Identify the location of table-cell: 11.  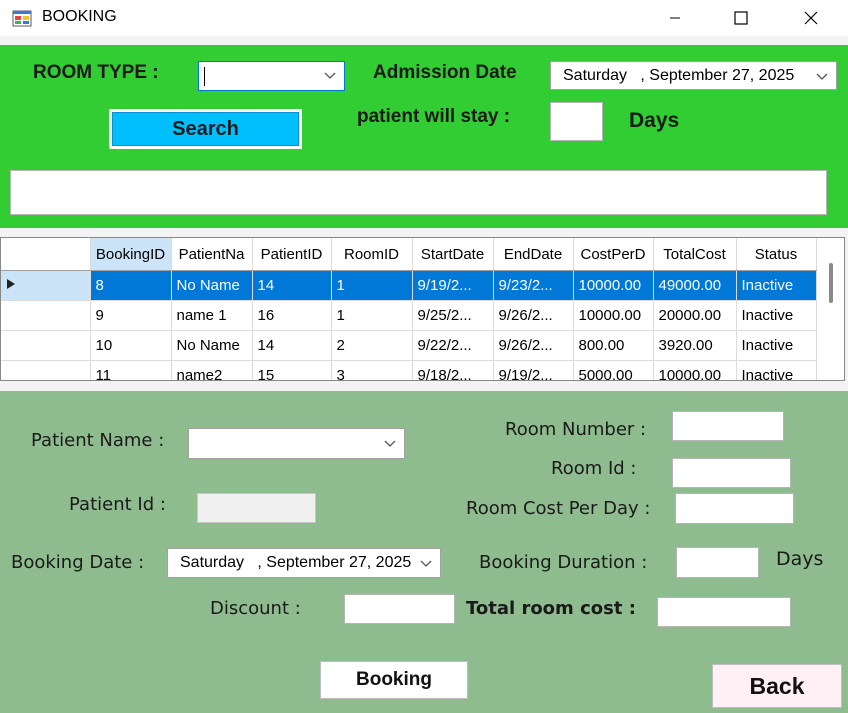
(131, 370).